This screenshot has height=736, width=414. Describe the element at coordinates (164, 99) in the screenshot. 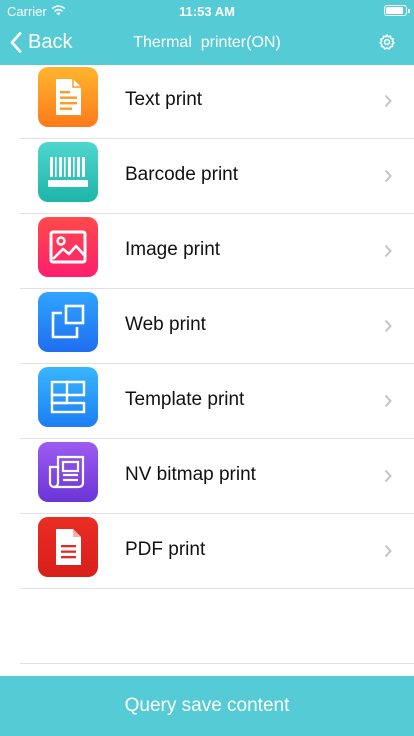

I see `list-item-label: Text print` at that location.